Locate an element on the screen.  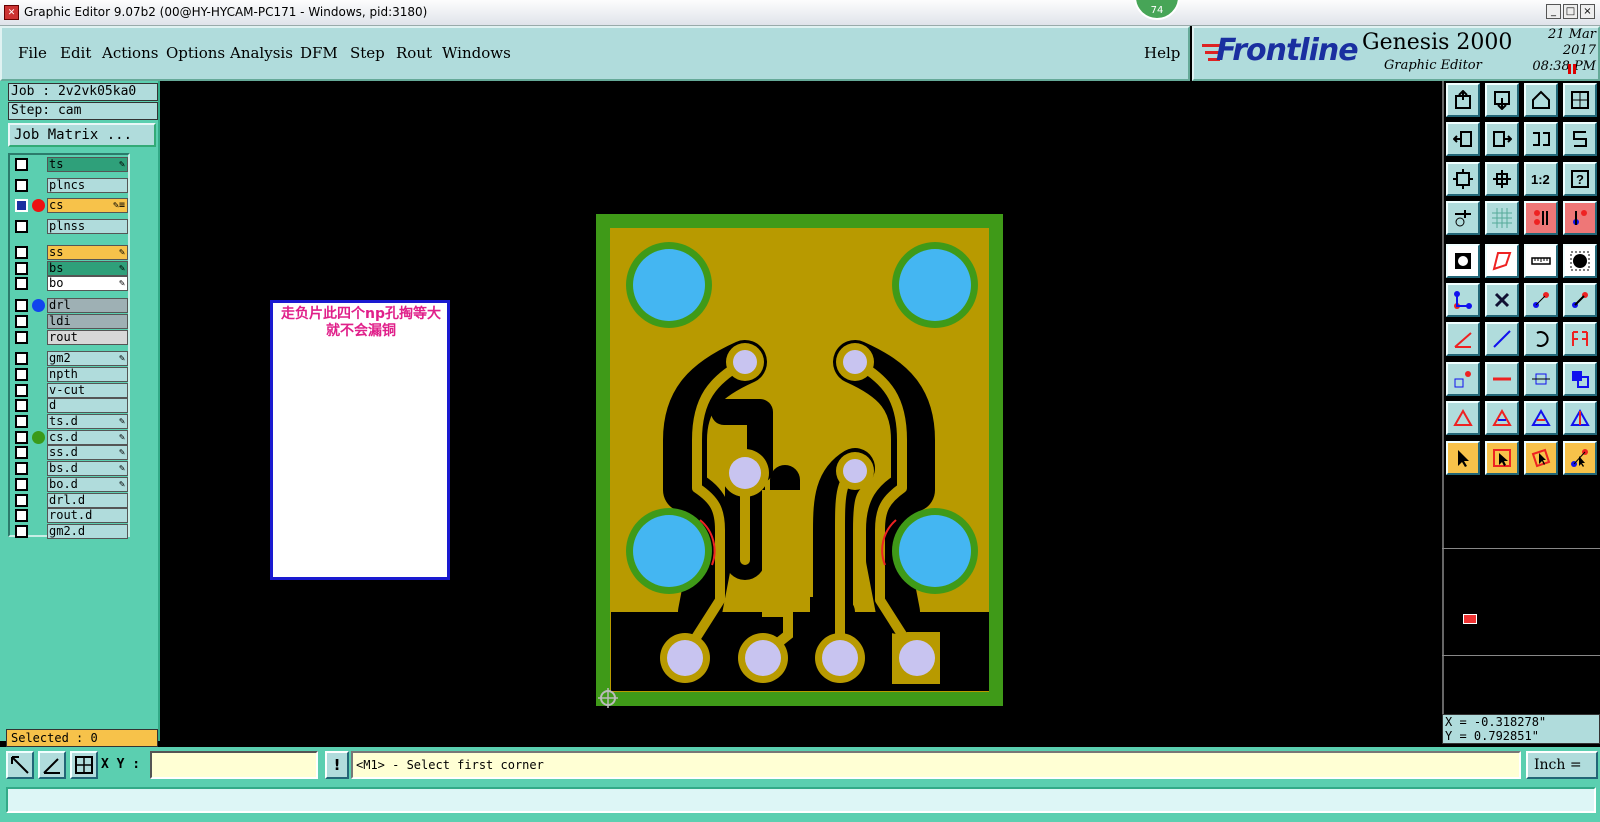
layer-row-ss: ss ✎ is located at coordinates (70, 252).